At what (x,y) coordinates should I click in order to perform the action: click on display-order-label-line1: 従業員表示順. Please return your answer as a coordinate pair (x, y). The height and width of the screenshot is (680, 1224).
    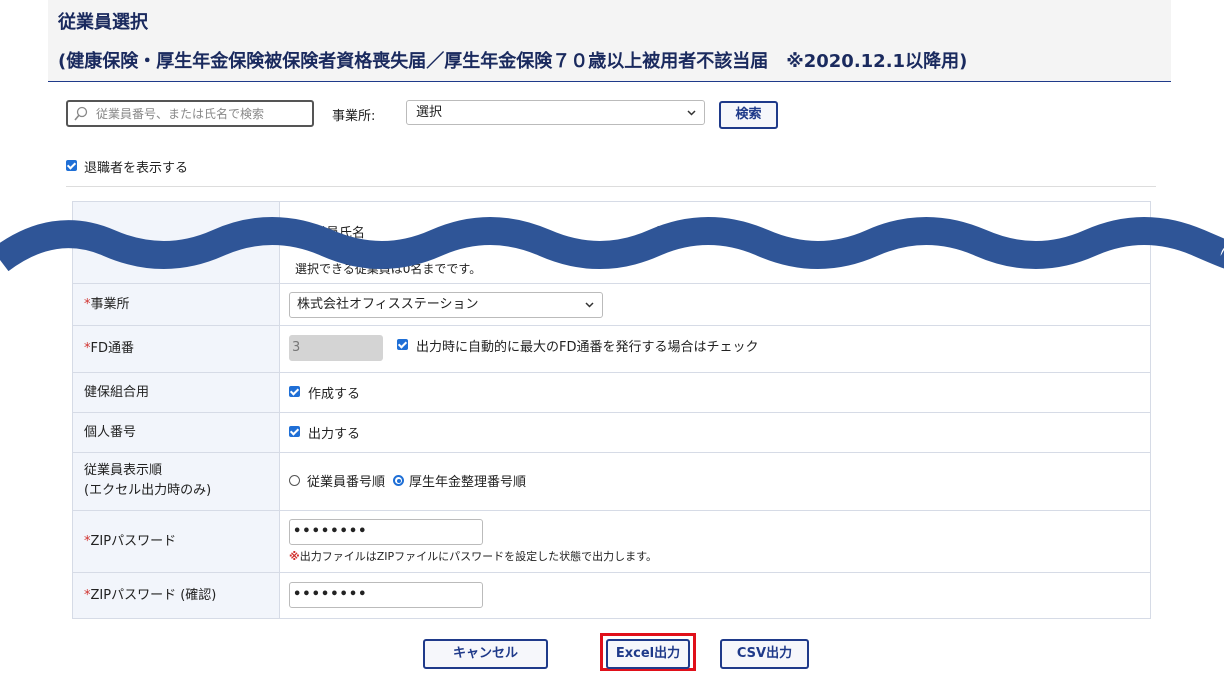
    Looking at the image, I should click on (123, 470).